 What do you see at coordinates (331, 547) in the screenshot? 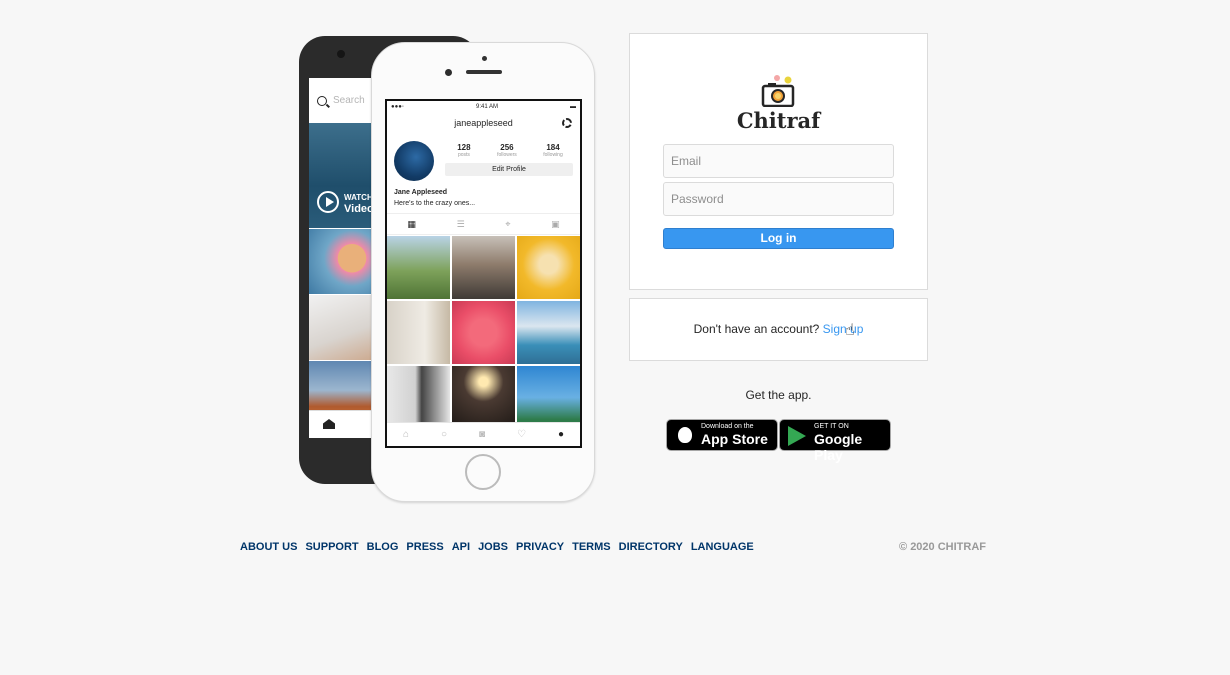
I see `footer-link-support: SUPPORT` at bounding box center [331, 547].